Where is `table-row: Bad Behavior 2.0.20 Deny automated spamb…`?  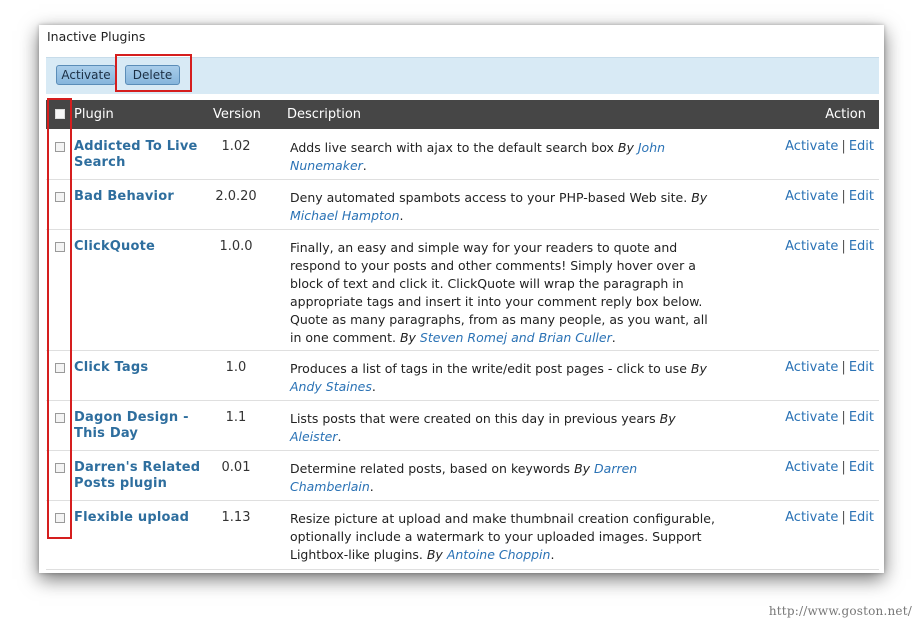
table-row: Bad Behavior 2.0.20 Deny automated spamb… is located at coordinates (462, 205).